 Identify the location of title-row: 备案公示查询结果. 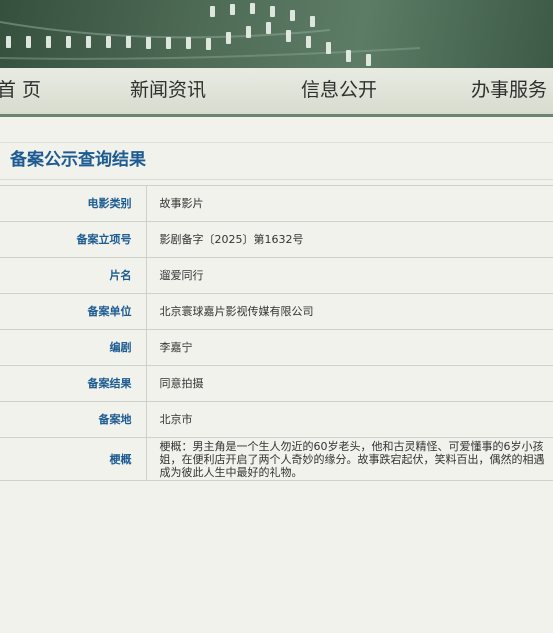
(276, 161).